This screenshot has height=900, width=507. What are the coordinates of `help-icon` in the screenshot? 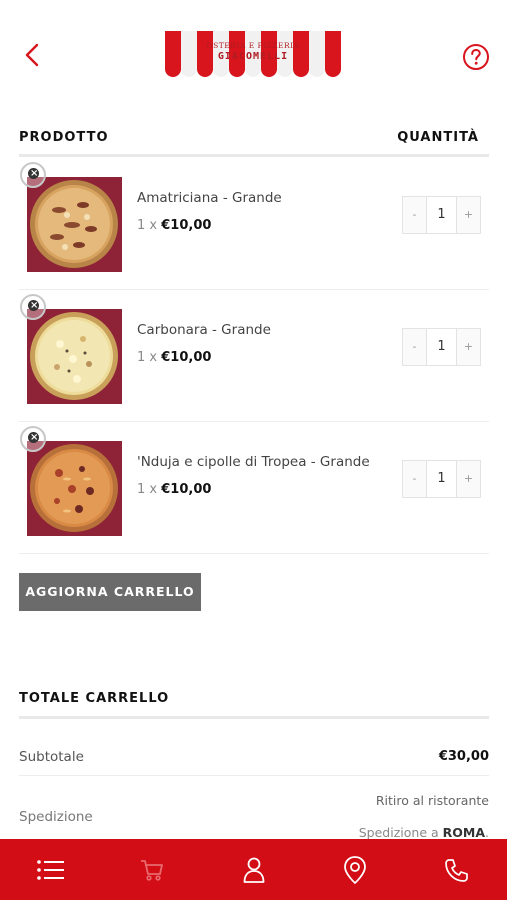 It's located at (476, 57).